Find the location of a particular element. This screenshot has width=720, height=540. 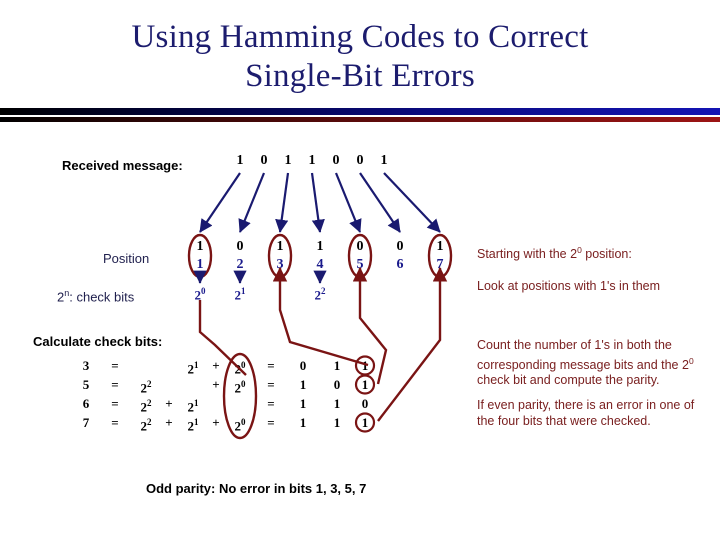

position-column: 02 is located at coordinates (240, 256).